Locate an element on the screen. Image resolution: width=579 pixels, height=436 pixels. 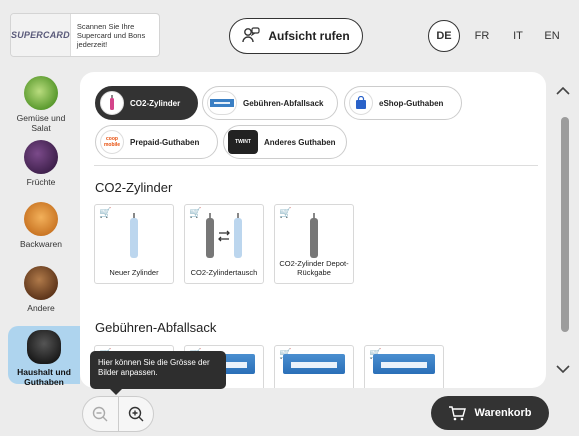
chip-co2-cylinder: CO2-Zylinder is located at coordinates (146, 103).